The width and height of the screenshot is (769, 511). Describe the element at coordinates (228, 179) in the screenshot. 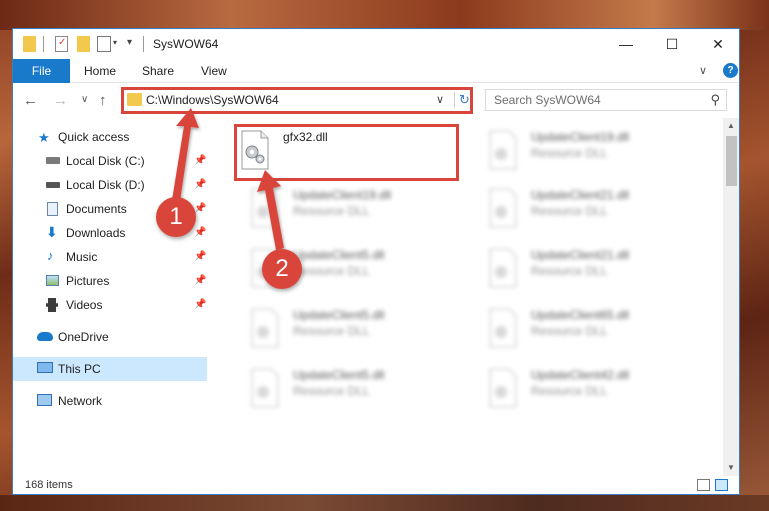

I see `annotation-arrows` at that location.